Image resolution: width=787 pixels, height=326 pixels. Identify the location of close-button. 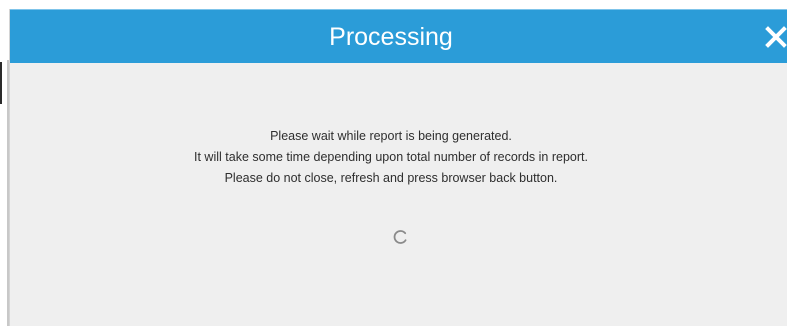
(775, 37).